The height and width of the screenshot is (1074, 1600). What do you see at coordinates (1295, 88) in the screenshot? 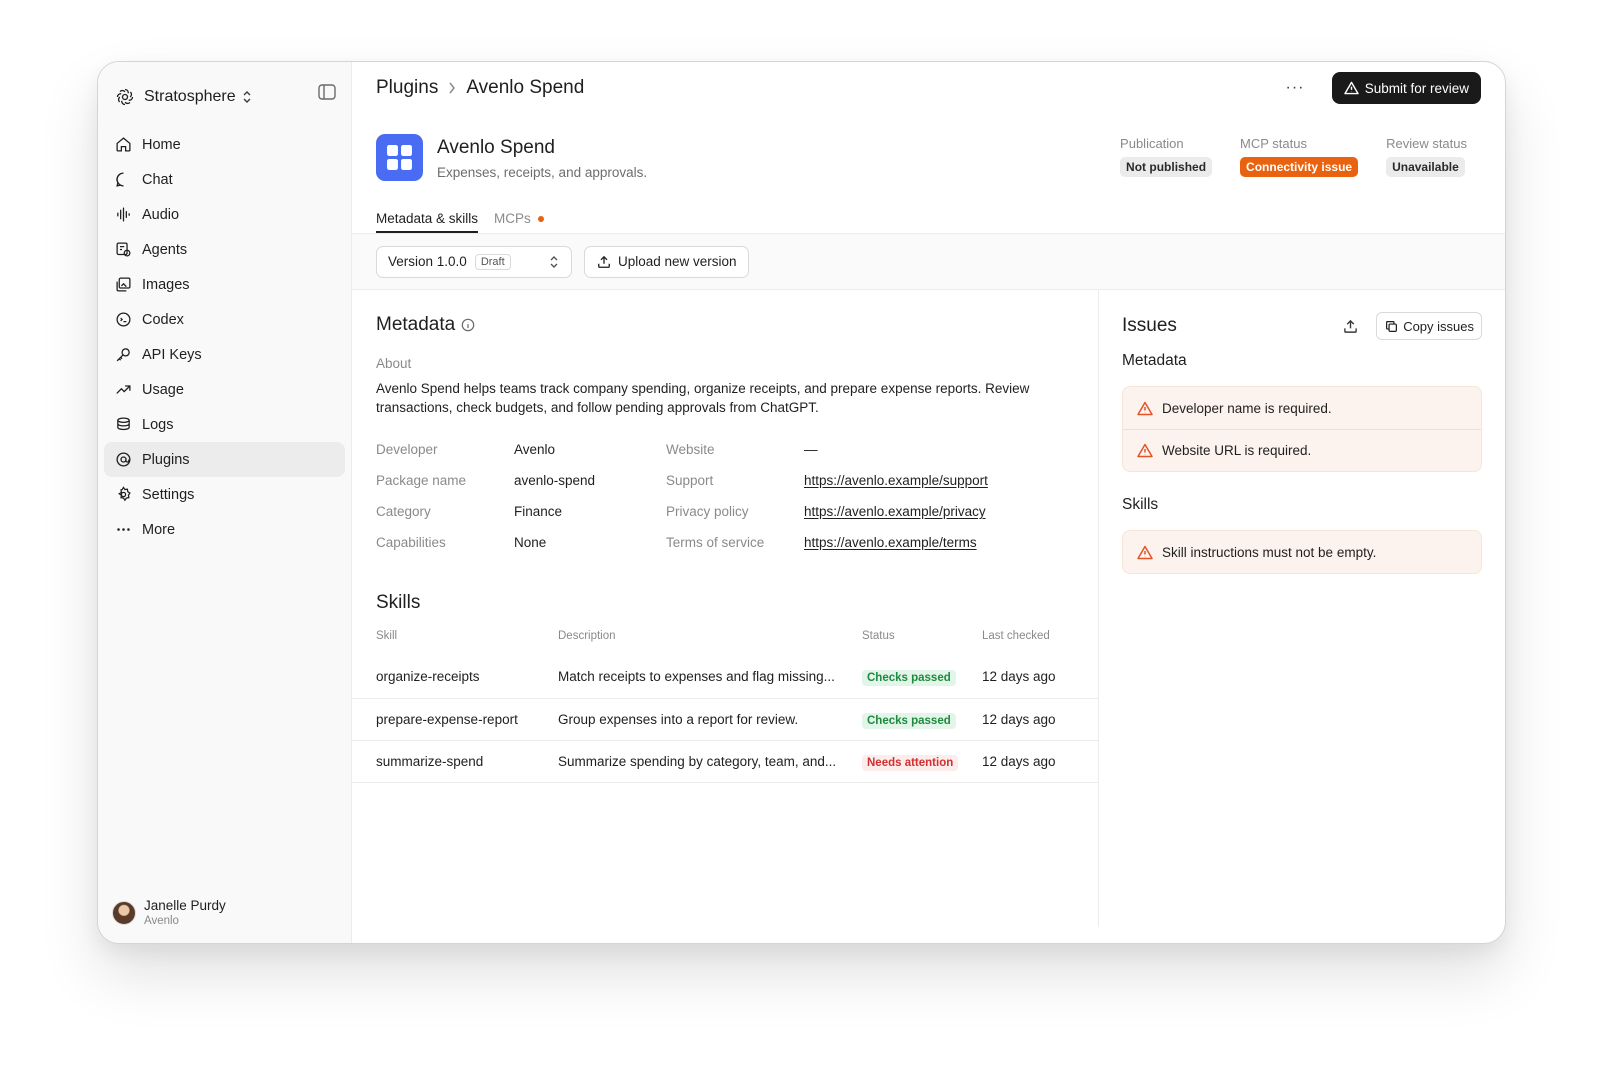
I see `more-options-button: ···` at bounding box center [1295, 88].